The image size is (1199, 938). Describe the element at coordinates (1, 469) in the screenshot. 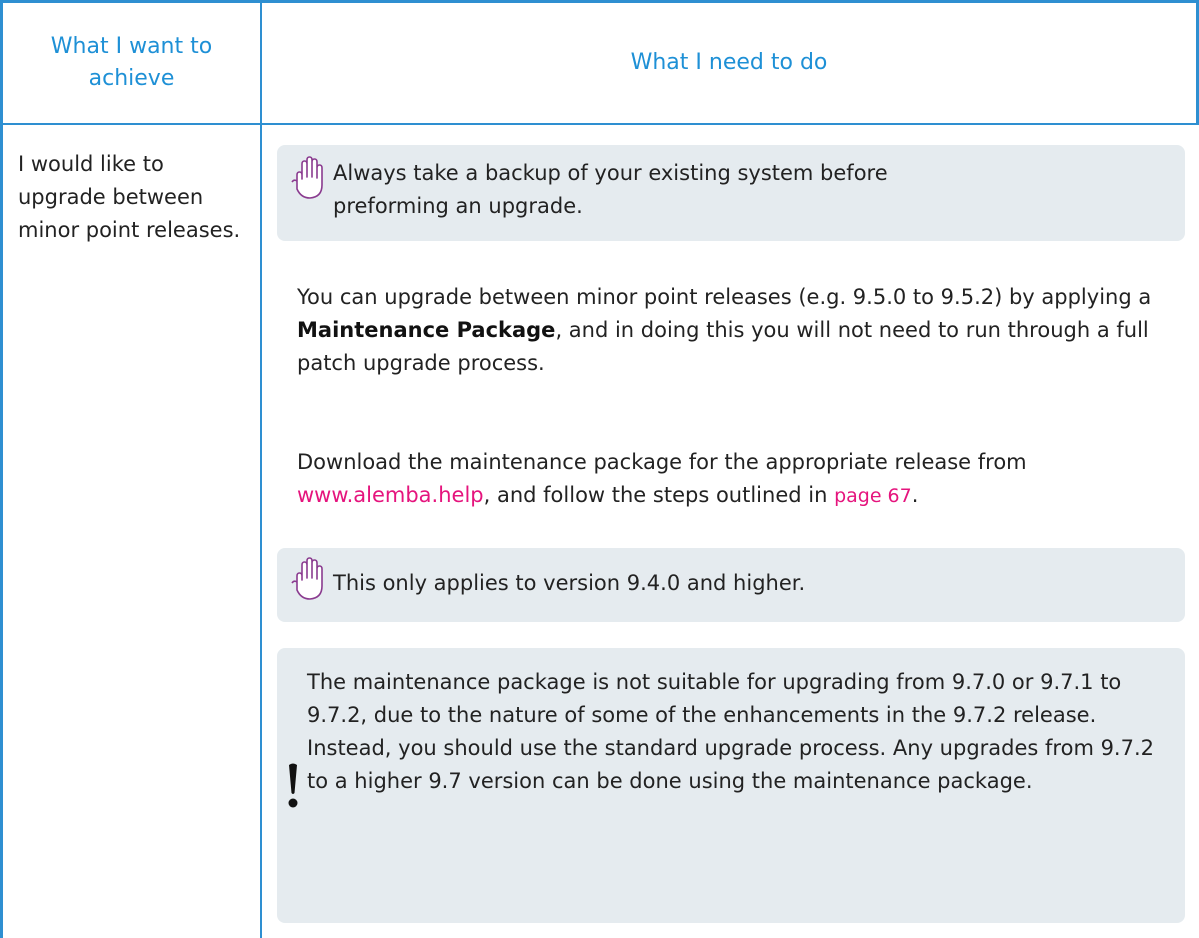

I see `table-border-left` at that location.